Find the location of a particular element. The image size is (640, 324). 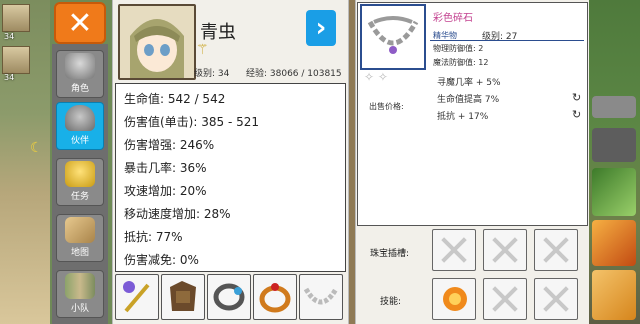

menu-item-team: 小队 is located at coordinates (80, 294).